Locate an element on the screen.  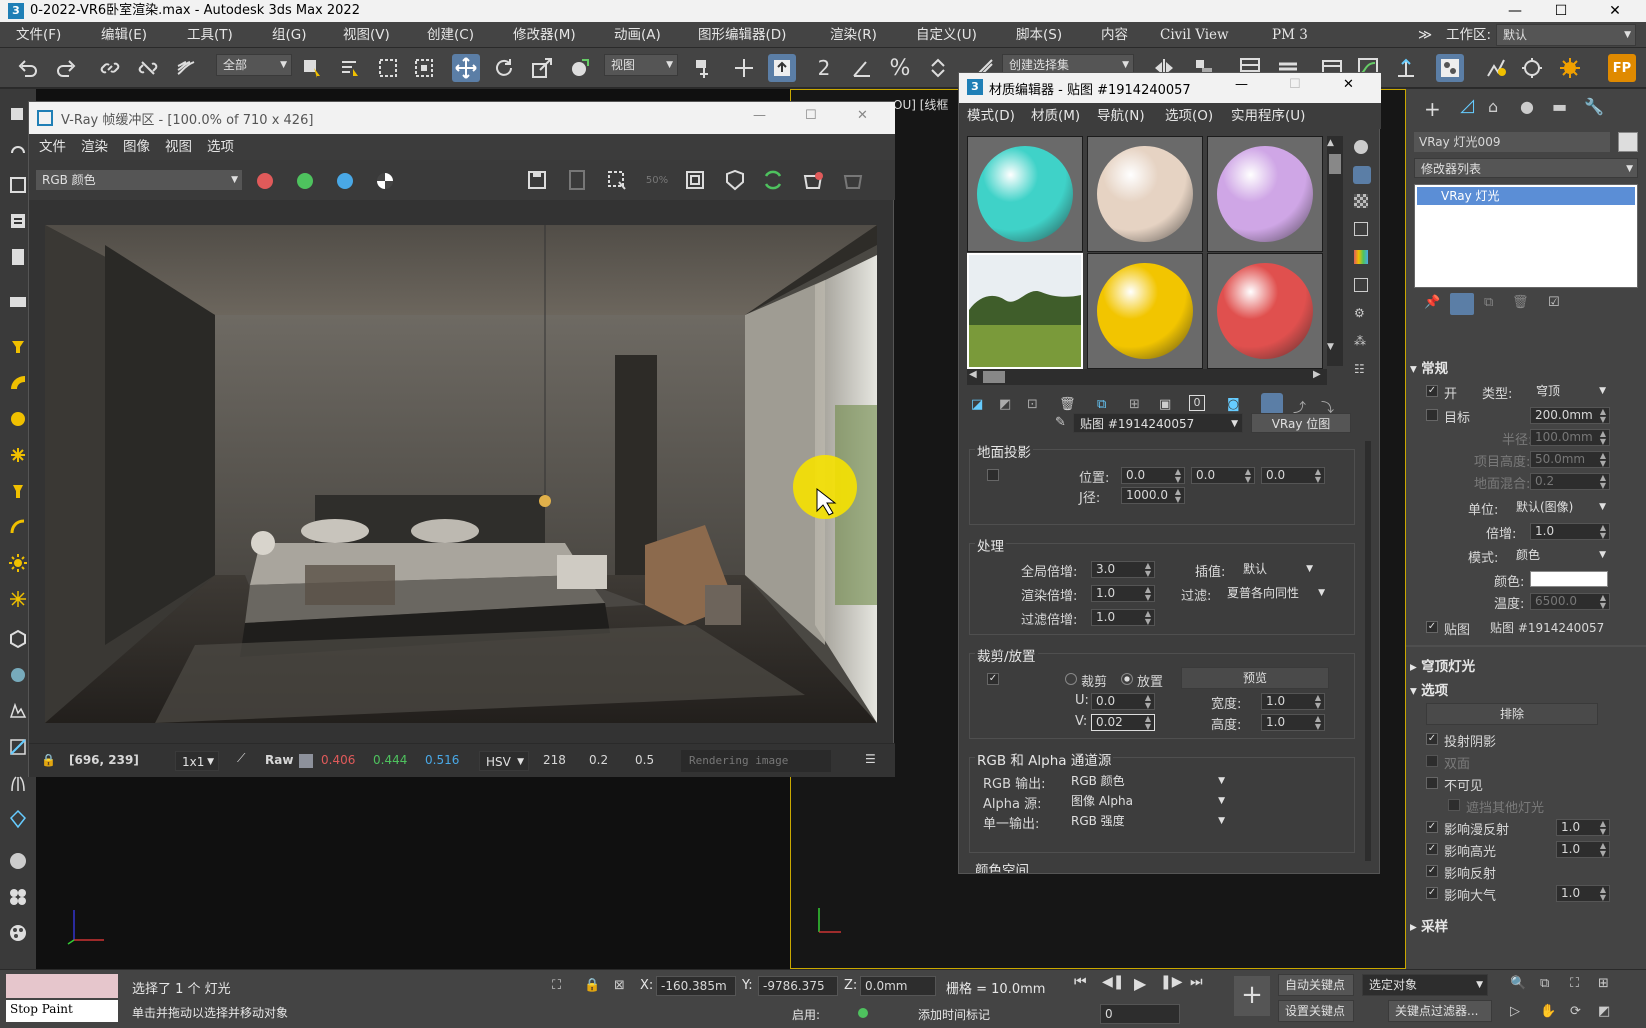
vray-palette-icon is located at coordinates (18, 933).